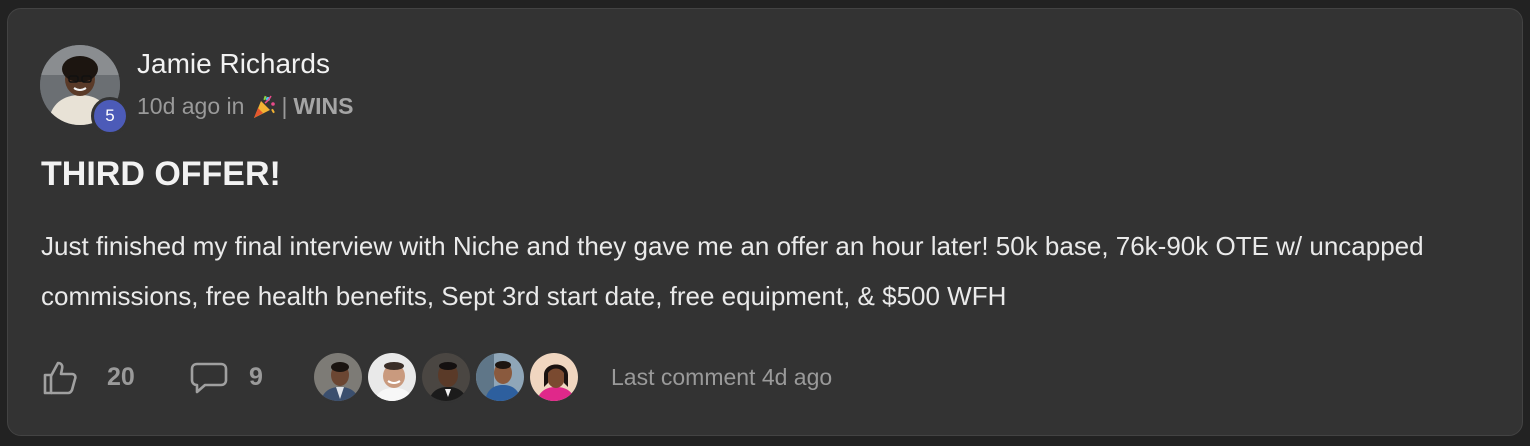 This screenshot has height=446, width=1530. I want to click on category-link: WINS, so click(323, 106).